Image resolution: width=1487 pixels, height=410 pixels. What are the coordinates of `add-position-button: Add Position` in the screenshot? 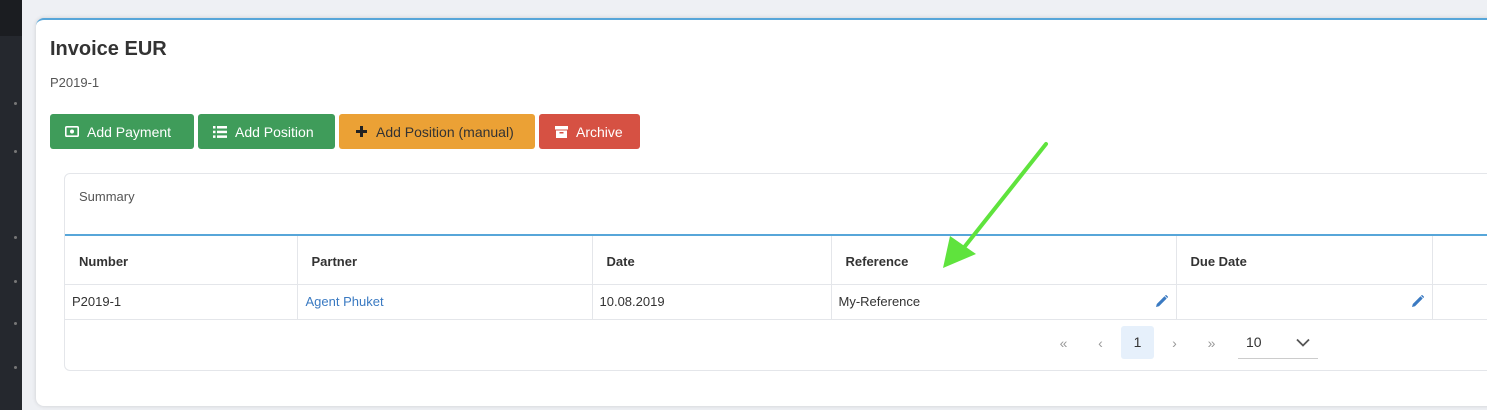 It's located at (266, 131).